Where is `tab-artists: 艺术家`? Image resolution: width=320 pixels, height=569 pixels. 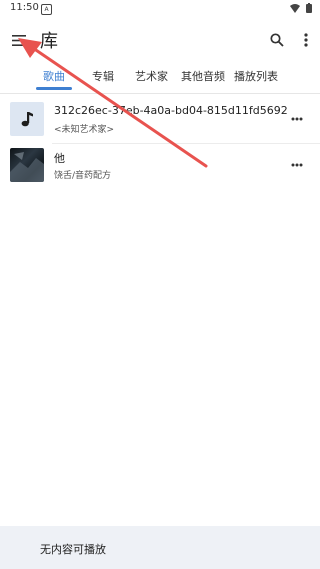 tab-artists: 艺术家 is located at coordinates (151, 76).